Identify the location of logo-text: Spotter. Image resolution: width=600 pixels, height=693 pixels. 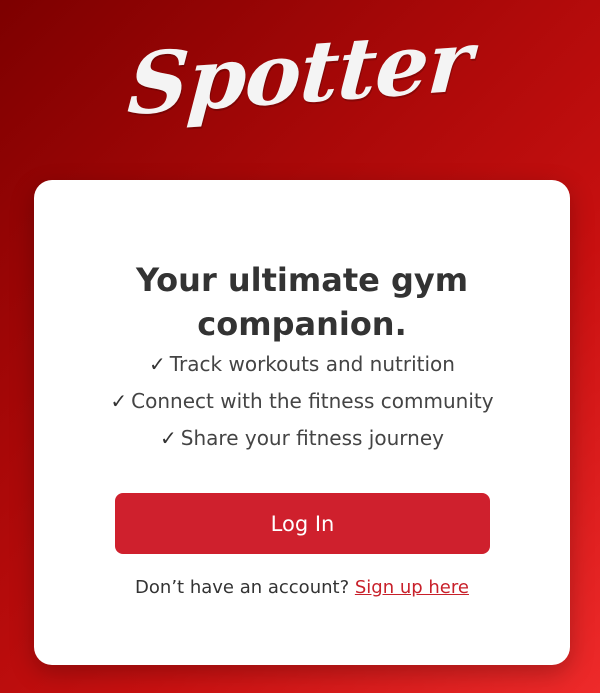
(300, 72).